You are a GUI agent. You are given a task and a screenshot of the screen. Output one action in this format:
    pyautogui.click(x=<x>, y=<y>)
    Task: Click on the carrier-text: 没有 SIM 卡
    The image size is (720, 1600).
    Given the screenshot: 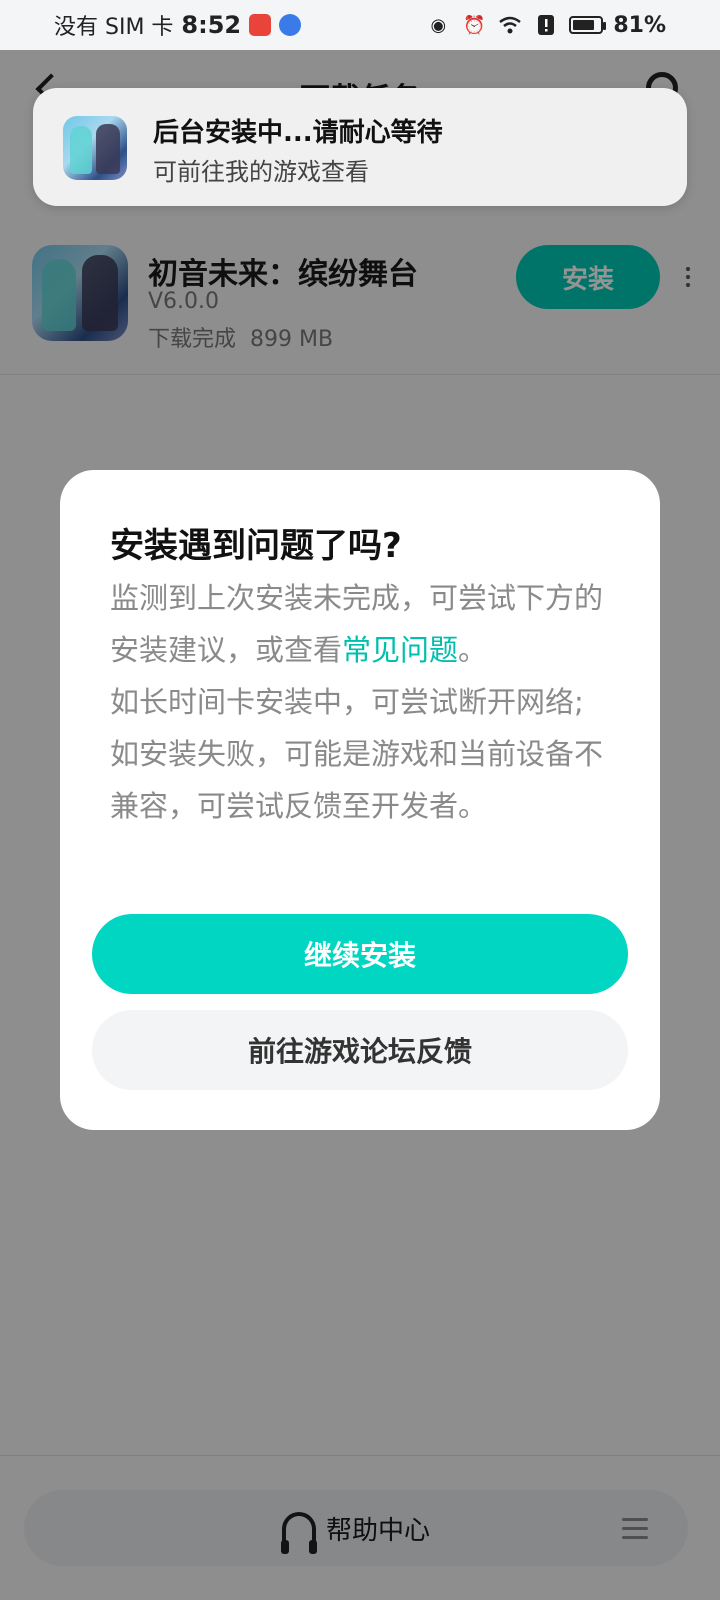 What is the action you would take?
    pyautogui.click(x=114, y=27)
    